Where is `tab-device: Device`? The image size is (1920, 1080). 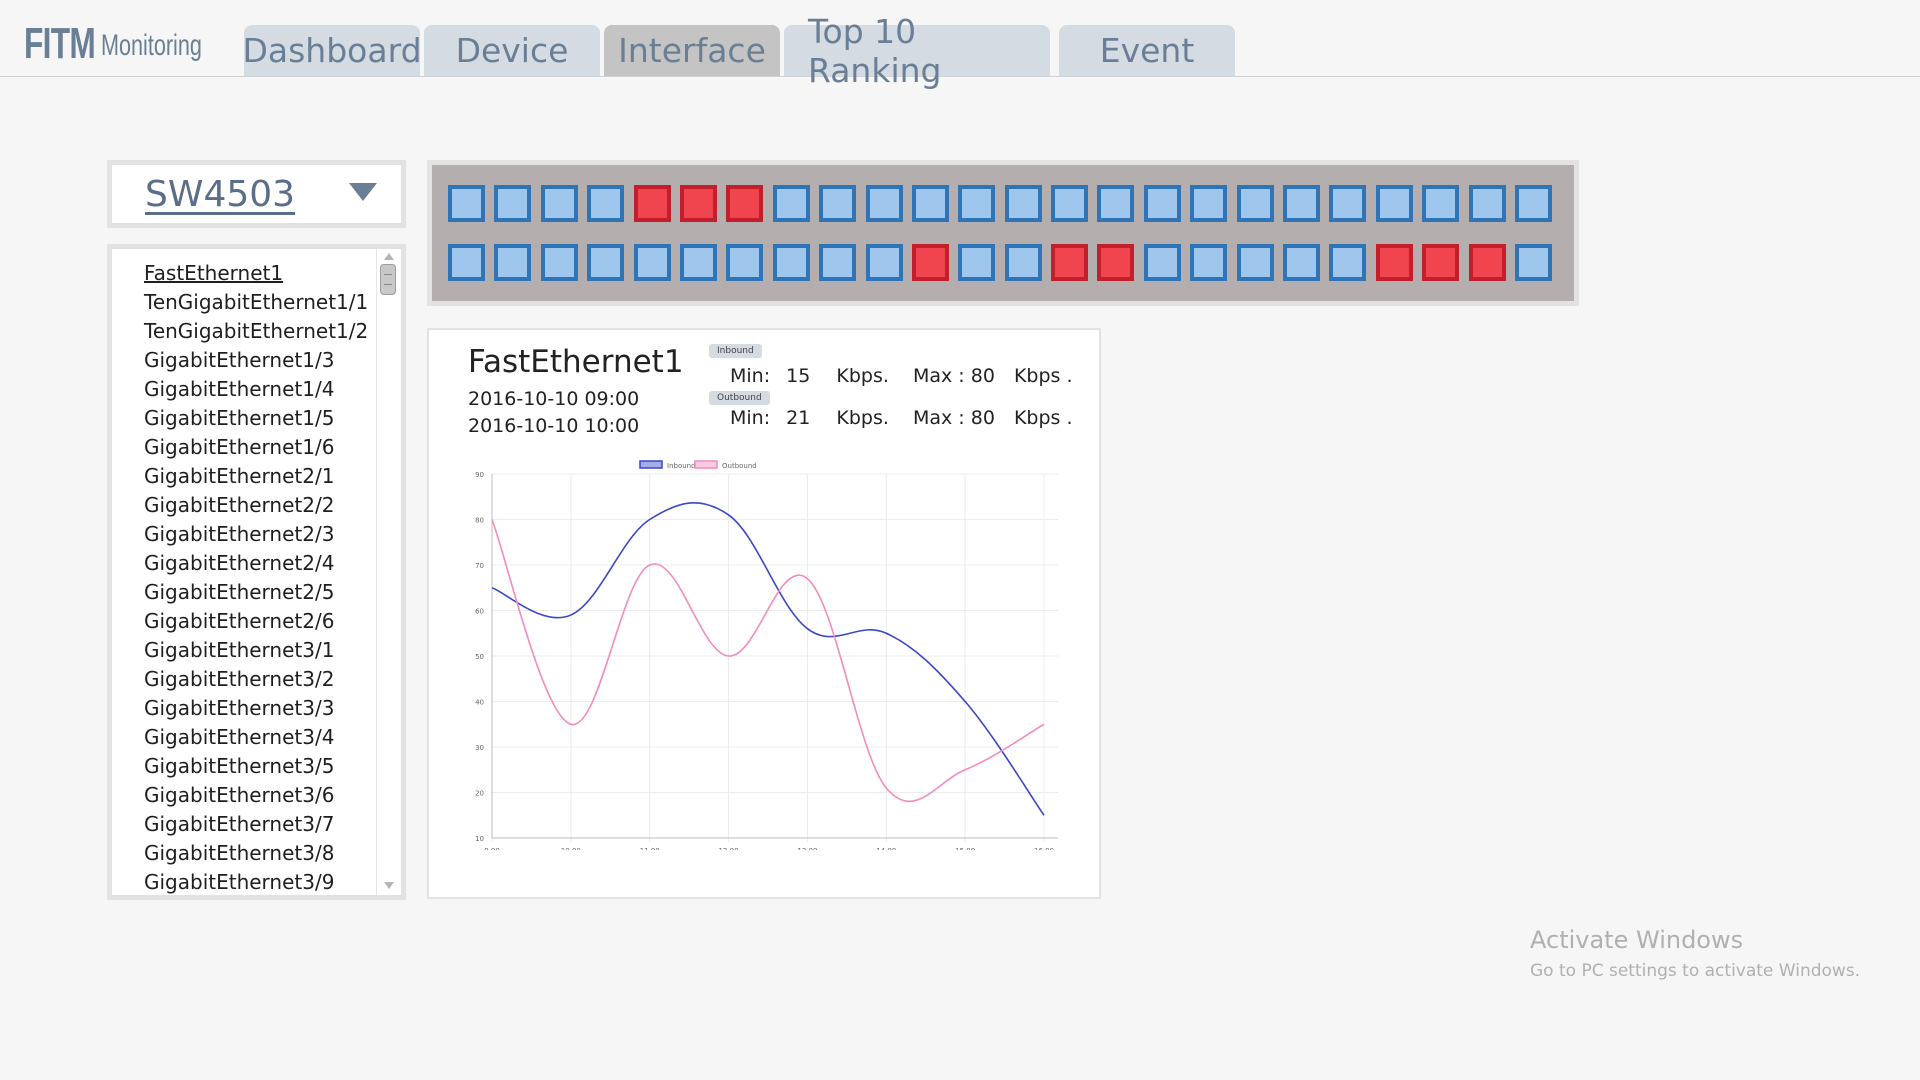 tab-device: Device is located at coordinates (512, 50).